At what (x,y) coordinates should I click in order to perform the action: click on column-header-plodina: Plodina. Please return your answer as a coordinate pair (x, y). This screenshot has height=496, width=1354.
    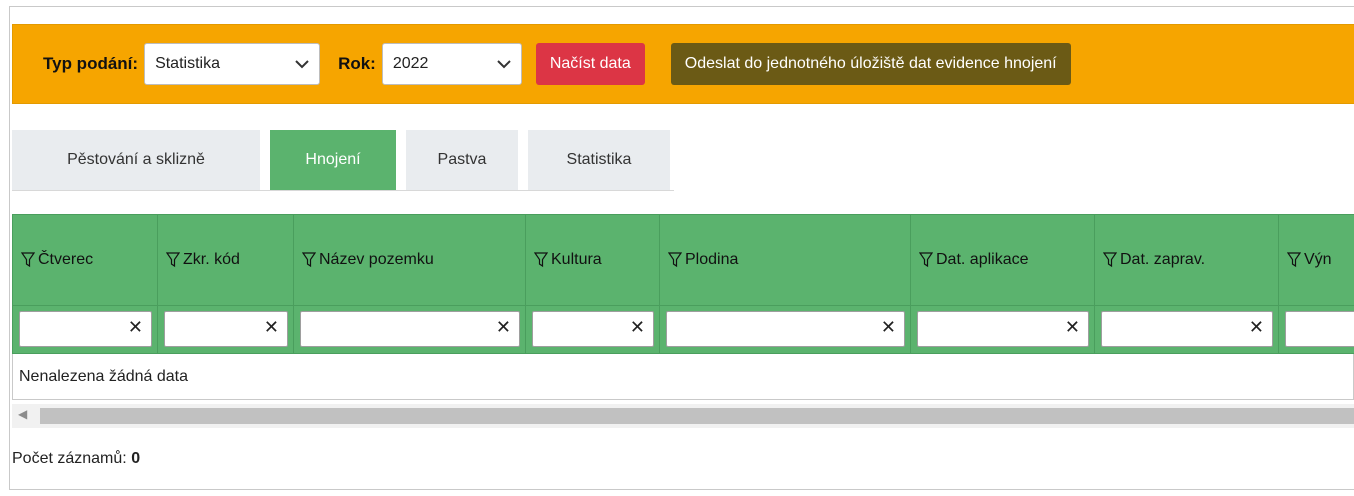
    Looking at the image, I should click on (703, 260).